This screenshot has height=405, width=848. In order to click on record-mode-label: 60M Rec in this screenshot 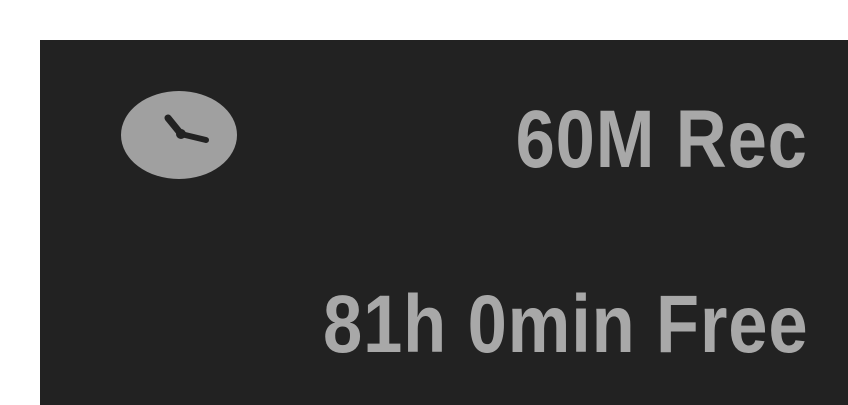, I will do `click(661, 139)`.